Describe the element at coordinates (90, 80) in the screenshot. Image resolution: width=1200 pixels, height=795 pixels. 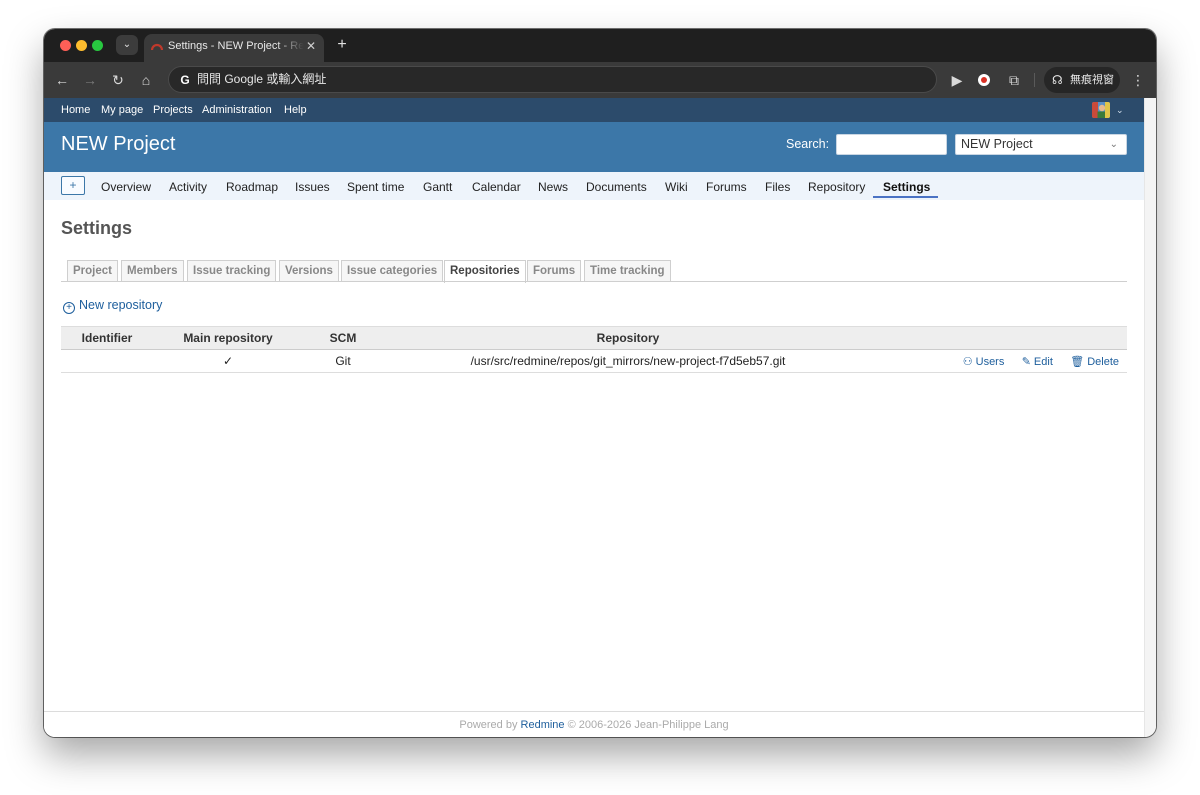
I see `forward-icon: →` at that location.